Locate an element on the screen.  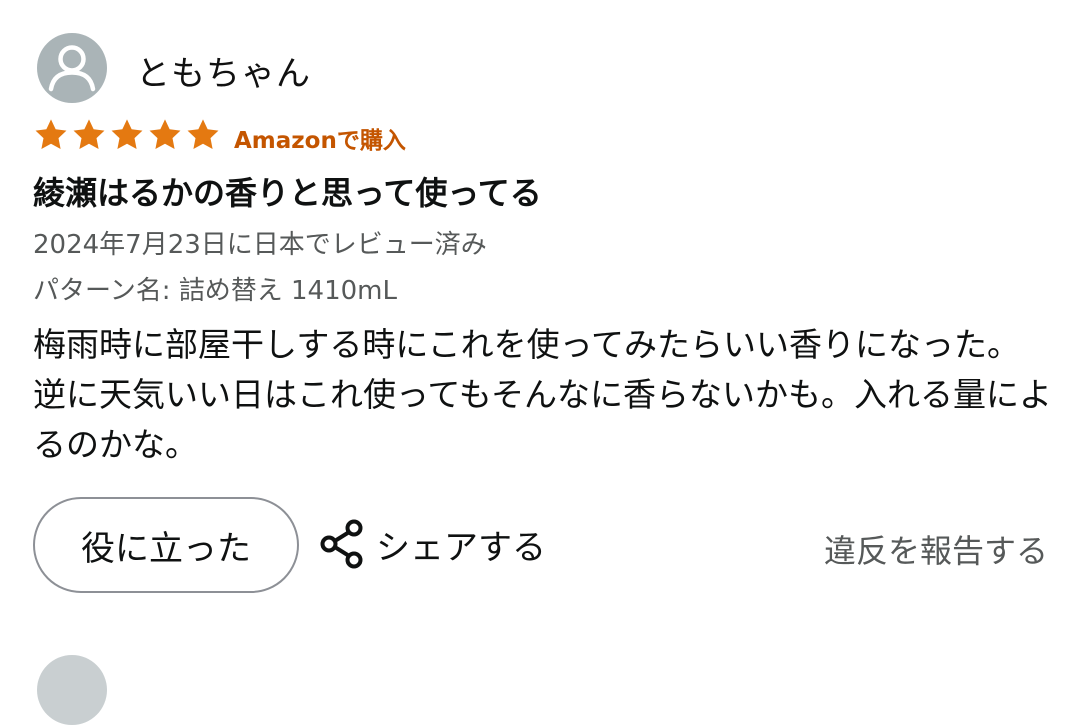
report-abuse-link: 違反を報告する is located at coordinates (936, 549).